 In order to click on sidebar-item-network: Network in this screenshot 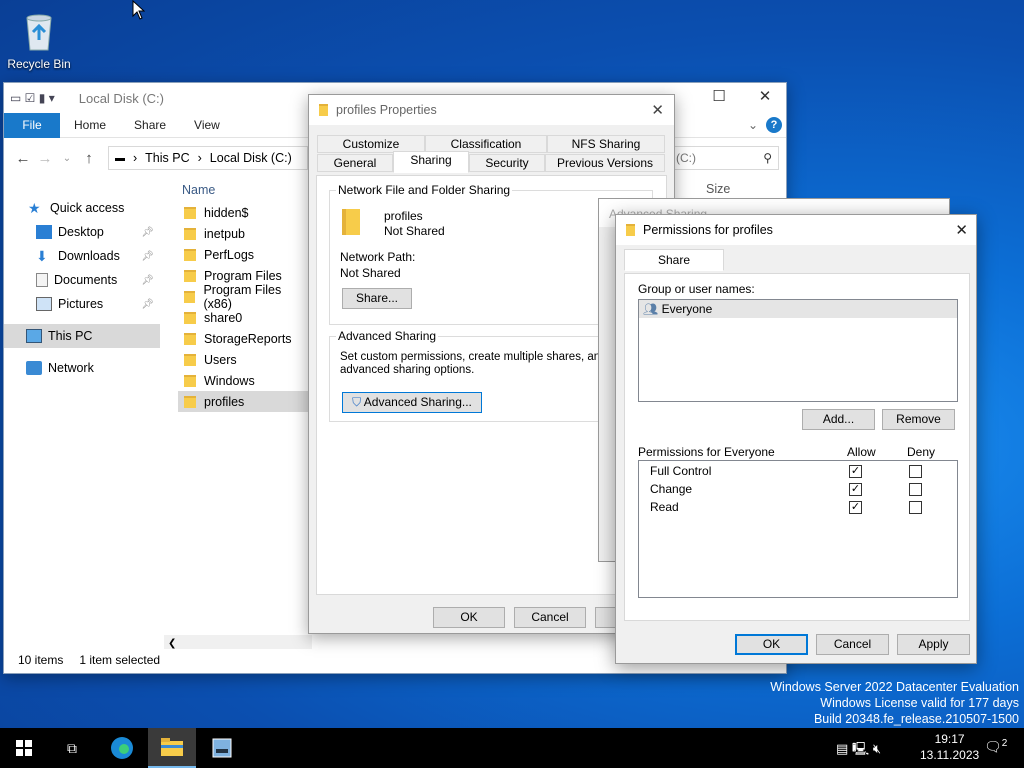, I will do `click(82, 368)`.